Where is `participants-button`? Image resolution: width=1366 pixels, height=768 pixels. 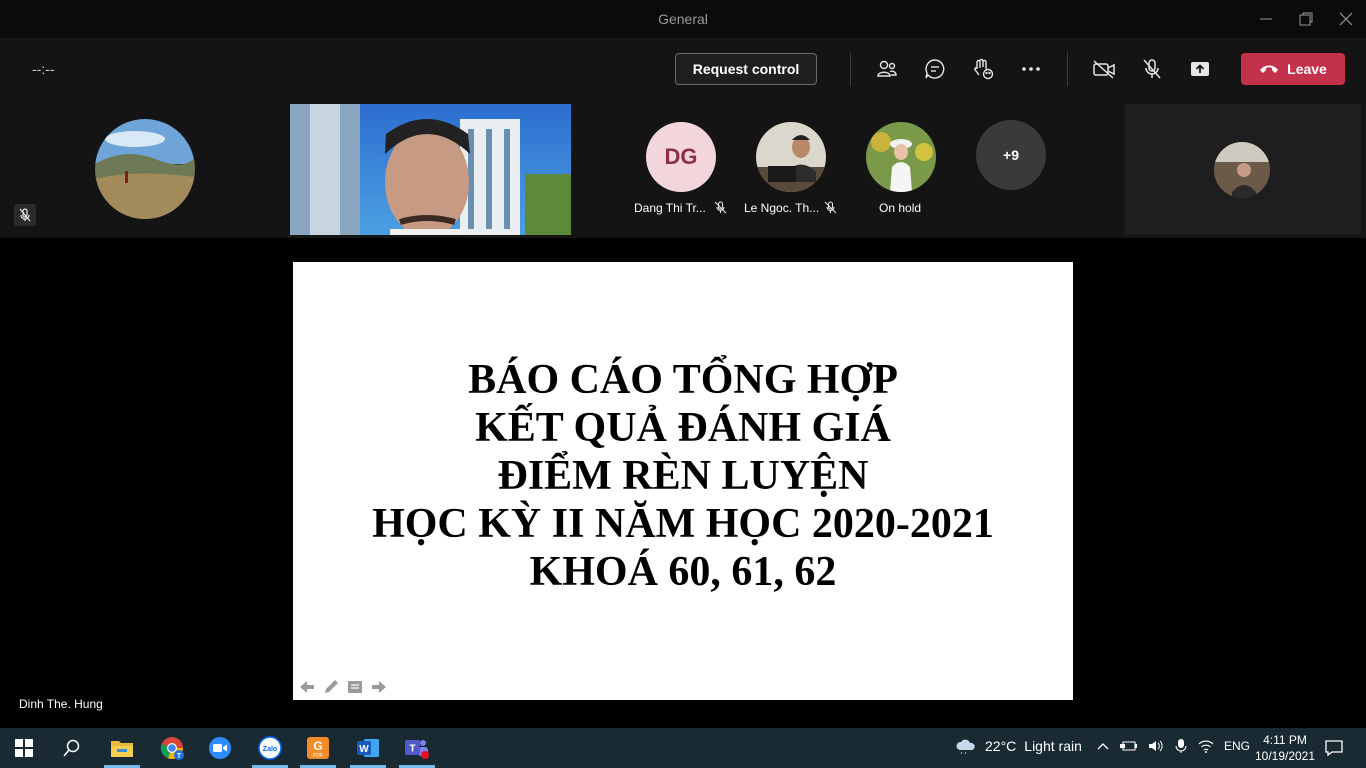 participants-button is located at coordinates (887, 69).